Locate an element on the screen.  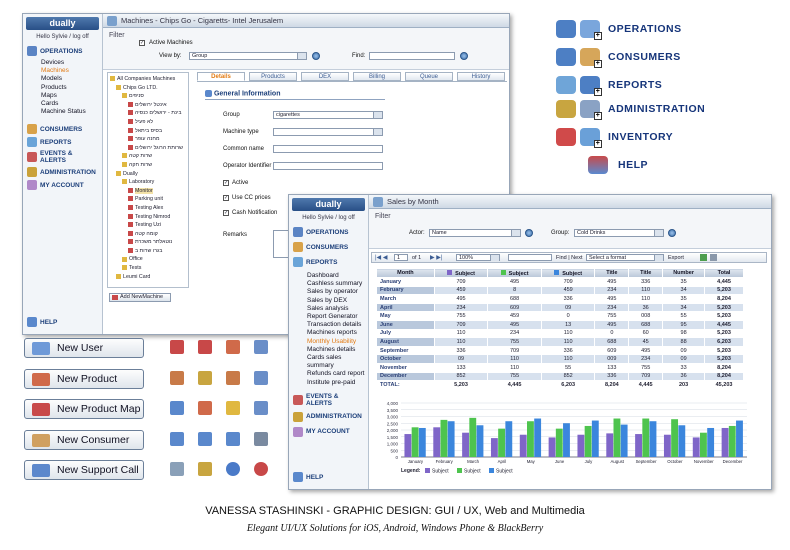
actor-select: Name is located at coordinates (475, 233).